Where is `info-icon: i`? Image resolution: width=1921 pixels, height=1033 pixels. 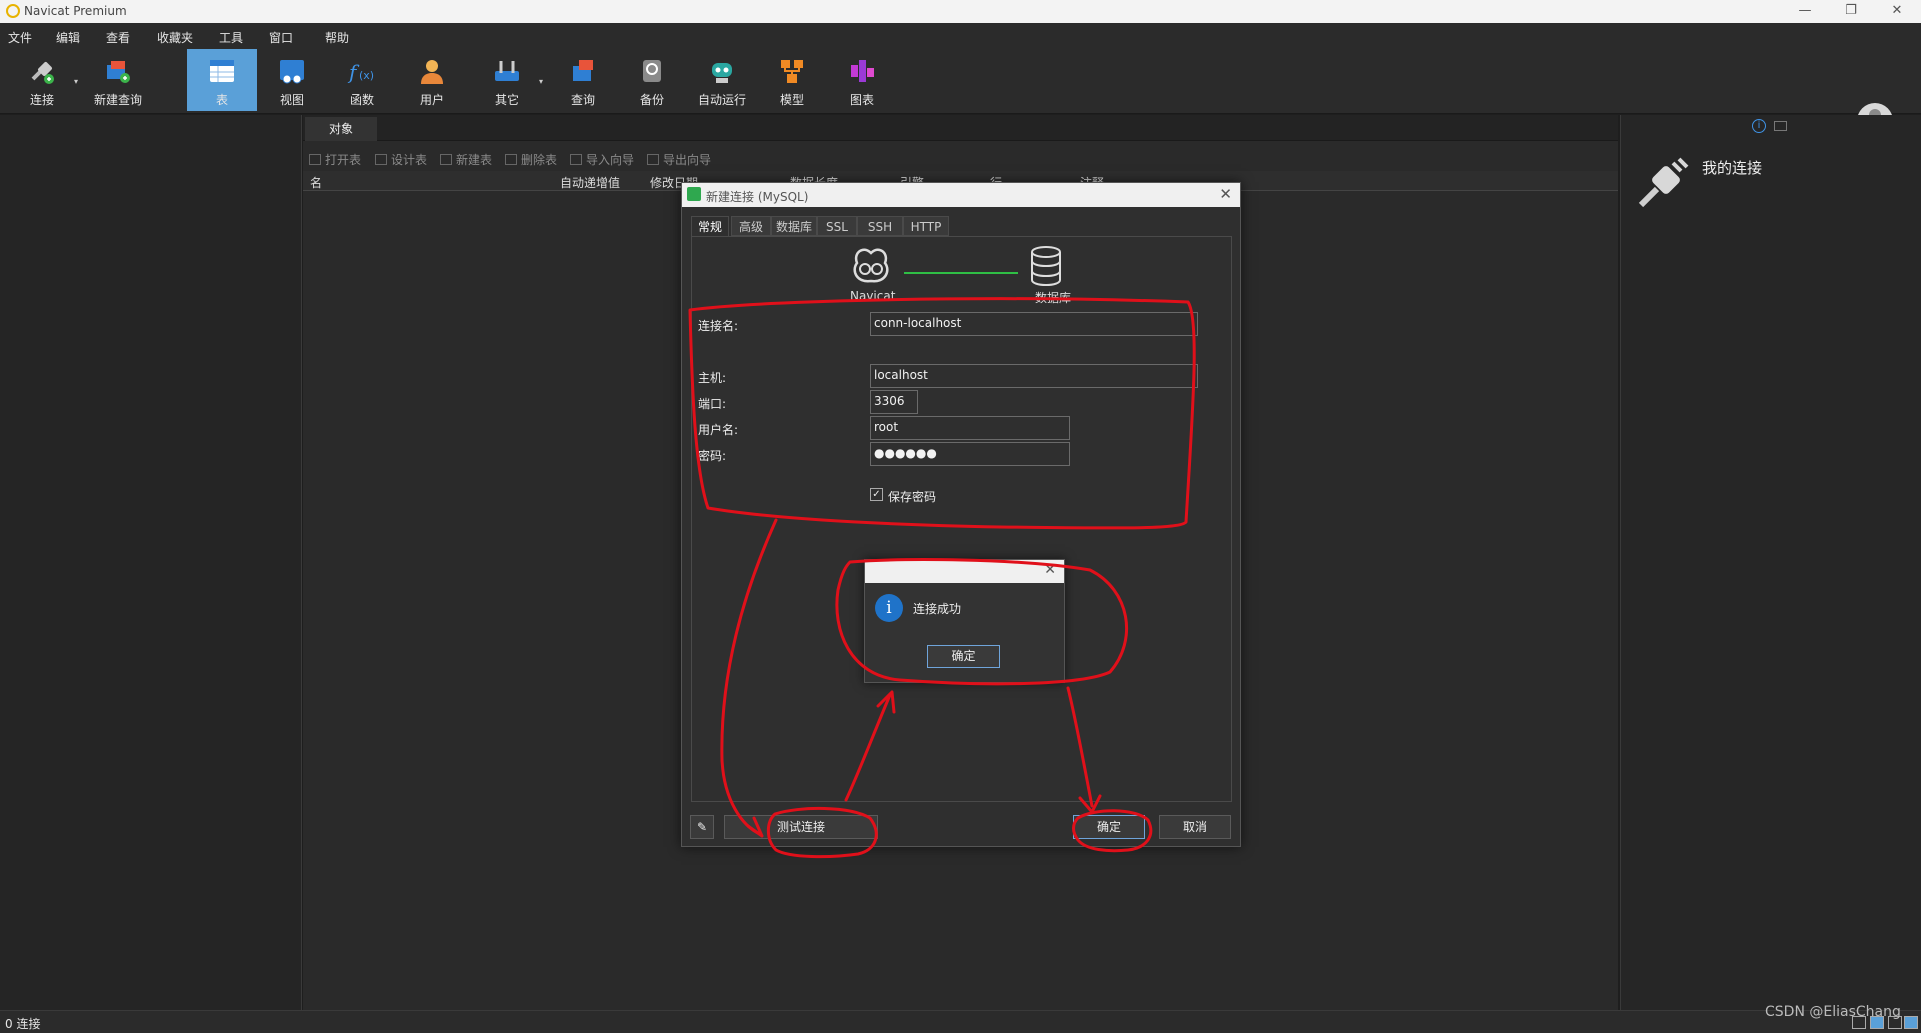
info-icon: i is located at coordinates (1759, 126).